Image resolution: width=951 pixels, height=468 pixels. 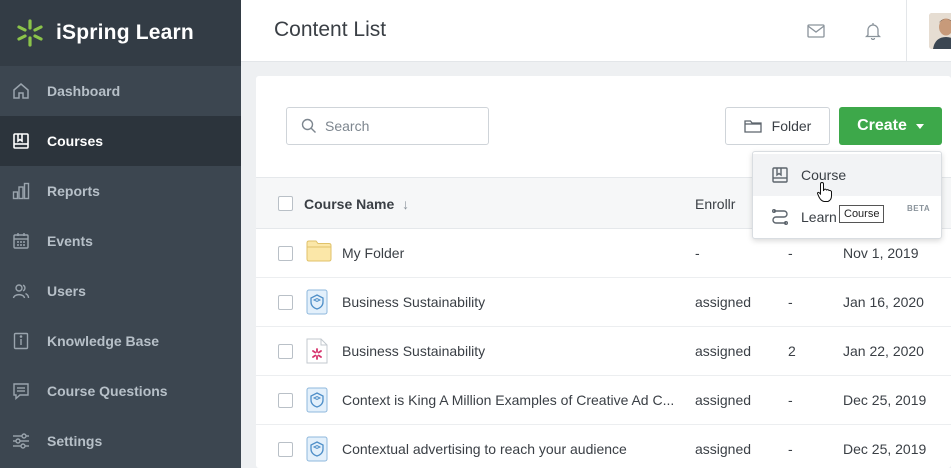 I want to click on folder-button: Folder, so click(x=777, y=126).